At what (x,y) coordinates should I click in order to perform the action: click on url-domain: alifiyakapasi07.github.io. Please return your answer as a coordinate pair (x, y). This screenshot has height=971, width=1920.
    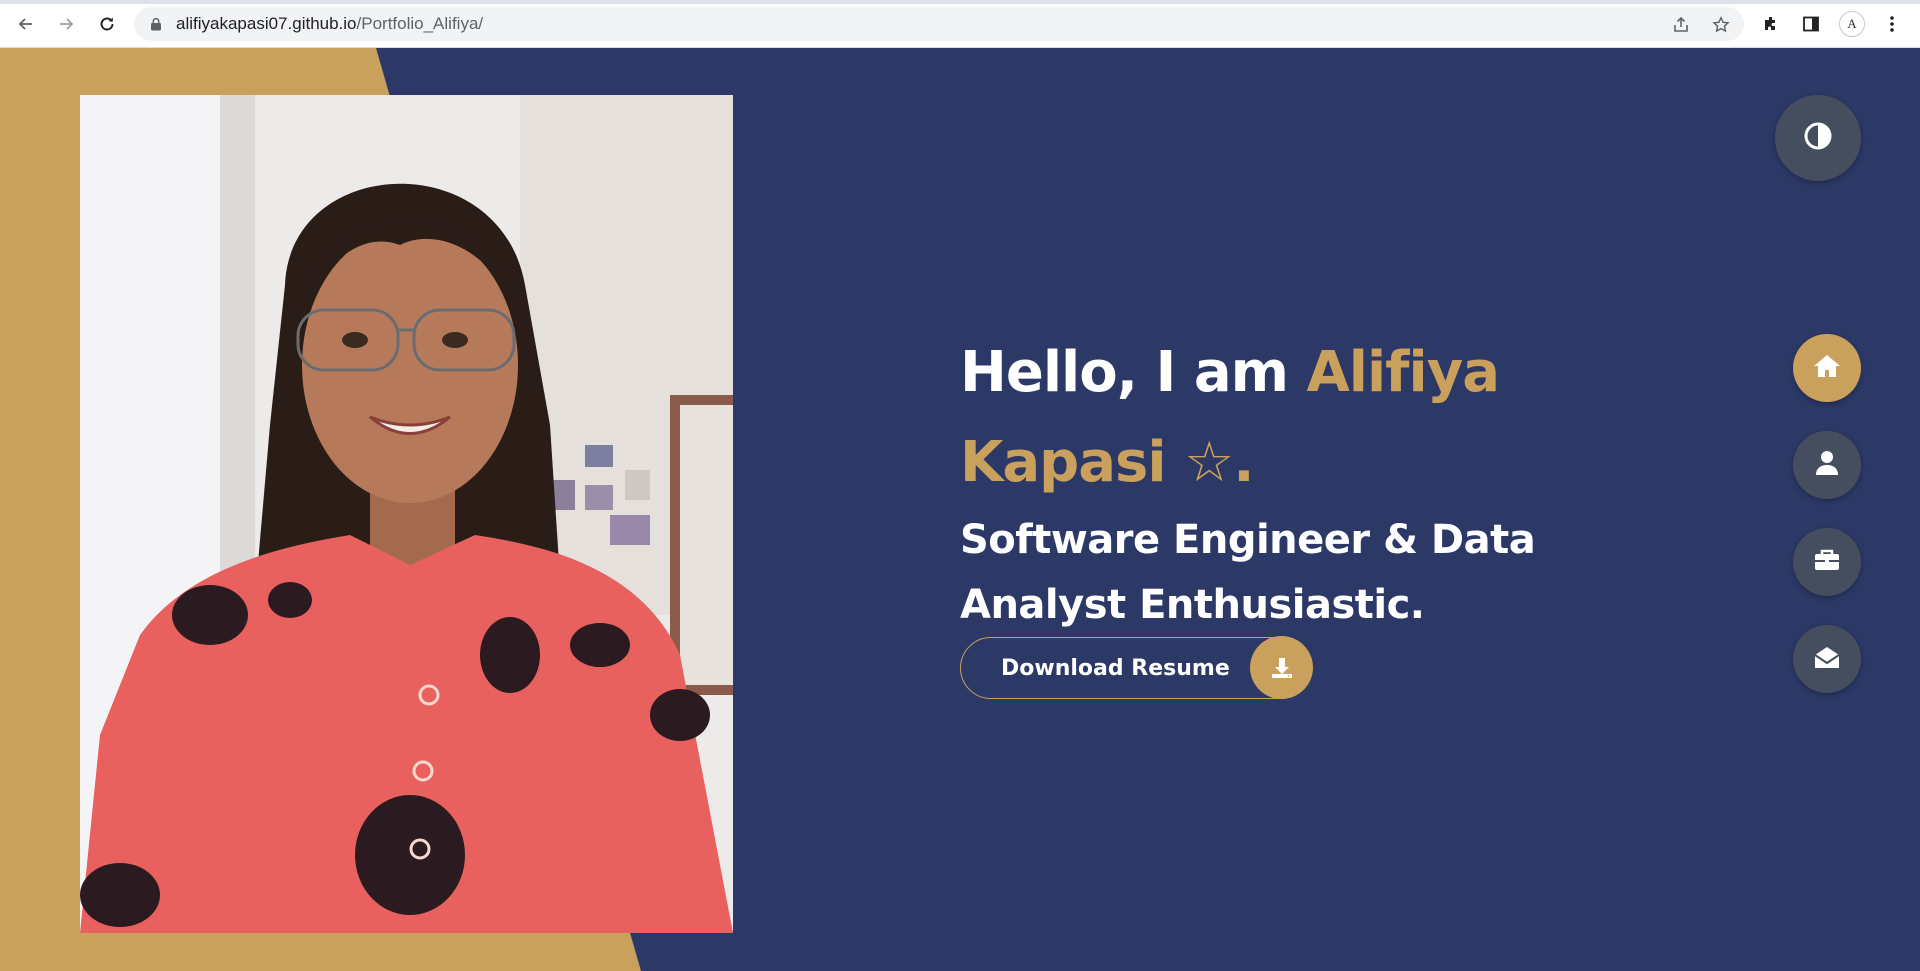
    Looking at the image, I should click on (266, 23).